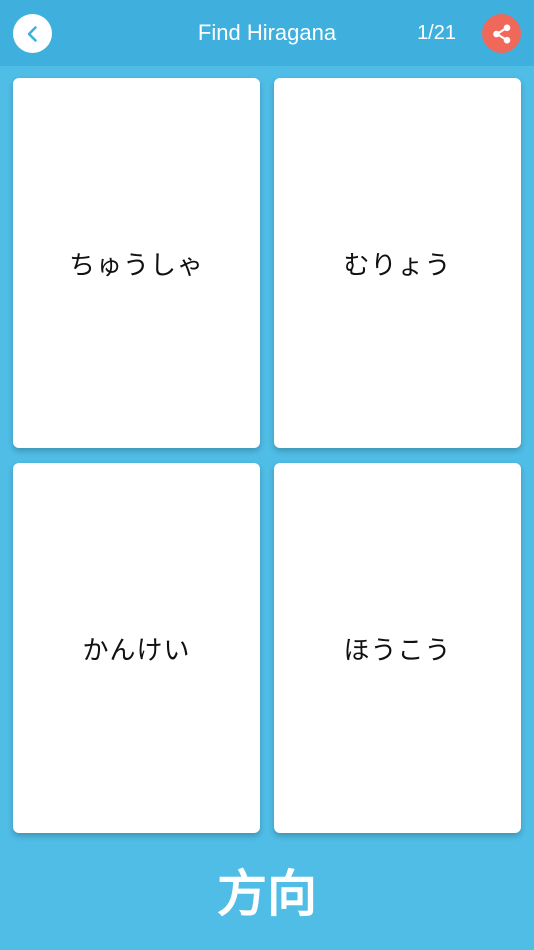  I want to click on answer-card-label: むりょう, so click(397, 265).